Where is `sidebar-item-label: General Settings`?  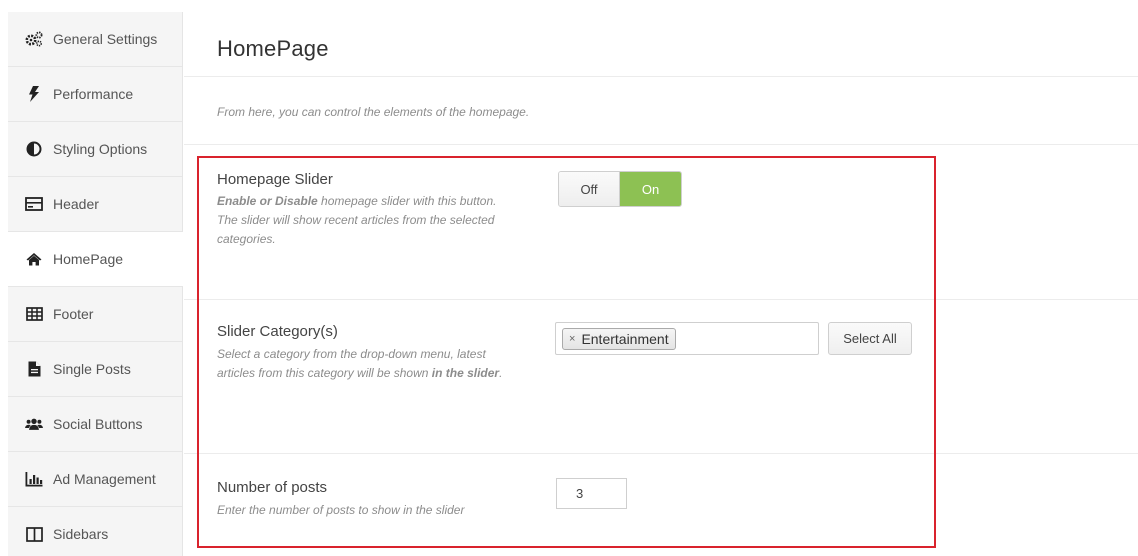
sidebar-item-label: General Settings is located at coordinates (105, 39).